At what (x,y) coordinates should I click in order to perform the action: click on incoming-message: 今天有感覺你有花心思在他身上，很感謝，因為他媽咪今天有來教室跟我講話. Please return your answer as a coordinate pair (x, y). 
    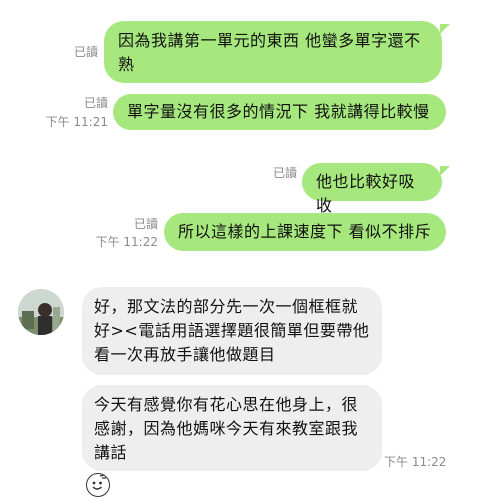
    Looking at the image, I should click on (232, 428).